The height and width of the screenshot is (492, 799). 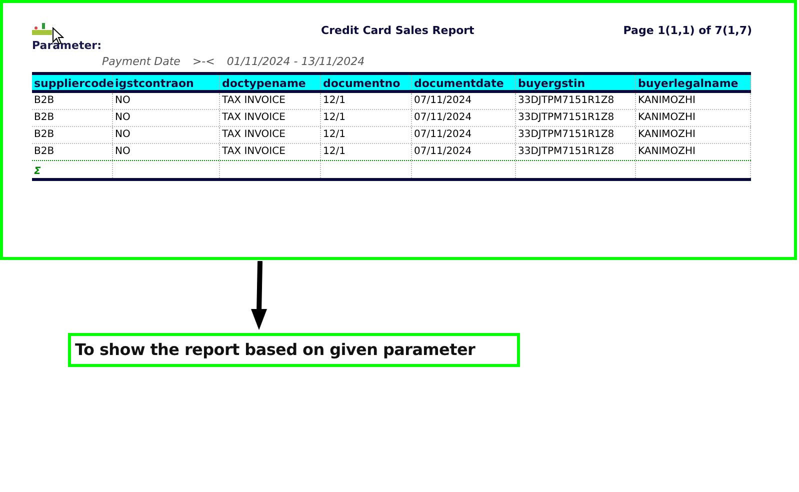 I want to click on caption-text: To show the report based on given parameter, so click(x=275, y=350).